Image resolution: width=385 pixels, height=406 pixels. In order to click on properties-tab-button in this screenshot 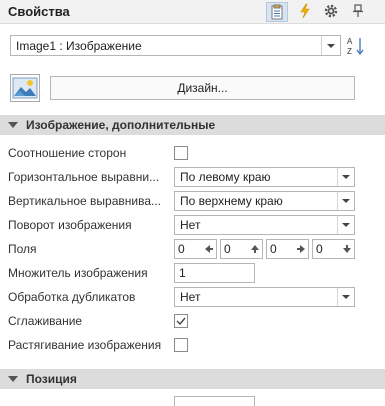, I will do `click(277, 12)`.